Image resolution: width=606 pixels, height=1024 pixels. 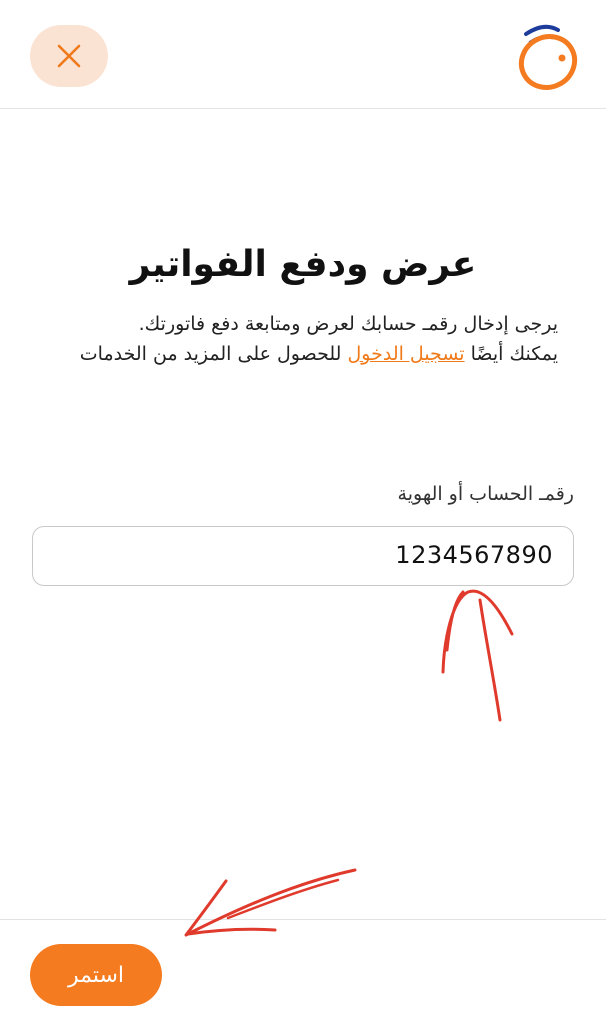 I want to click on brand-logo, so click(x=548, y=57).